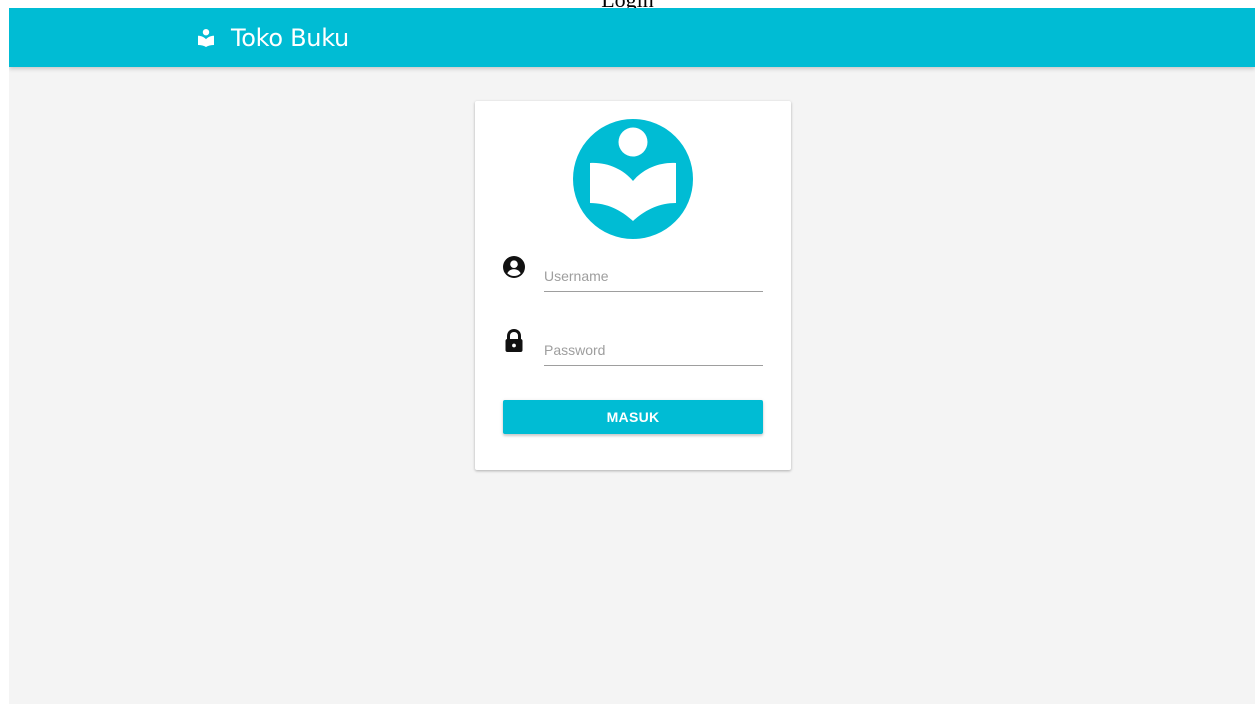 This screenshot has width=1255, height=704. I want to click on book-reader-logo-icon, so click(633, 179).